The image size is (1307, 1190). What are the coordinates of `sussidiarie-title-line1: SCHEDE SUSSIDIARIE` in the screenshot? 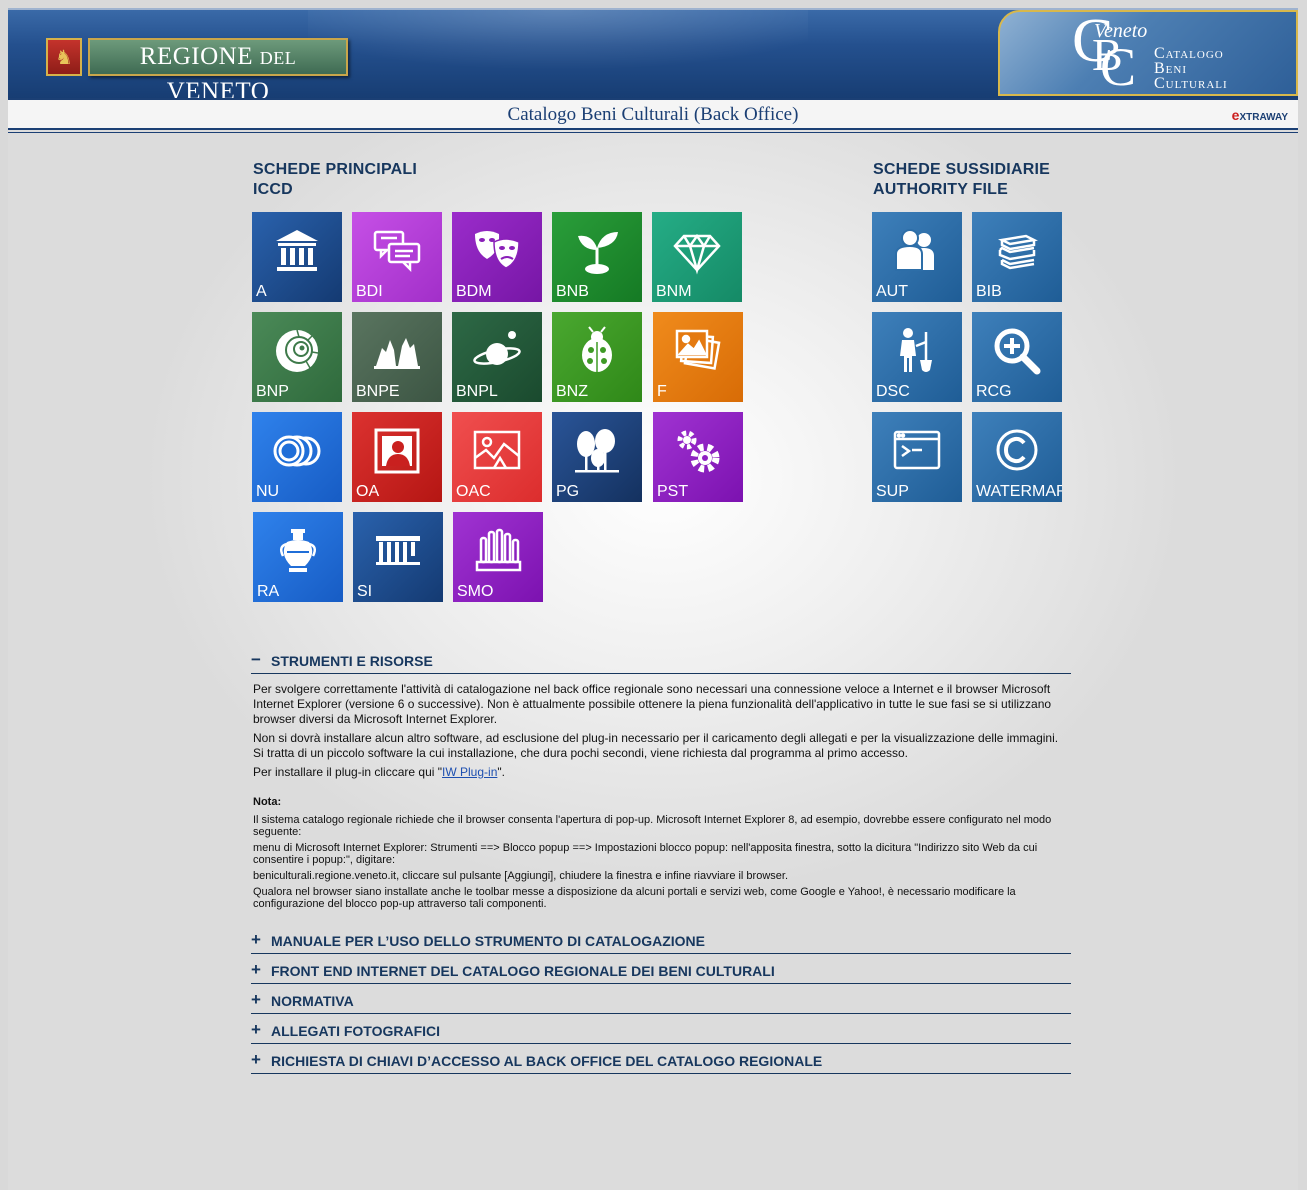 It's located at (961, 169).